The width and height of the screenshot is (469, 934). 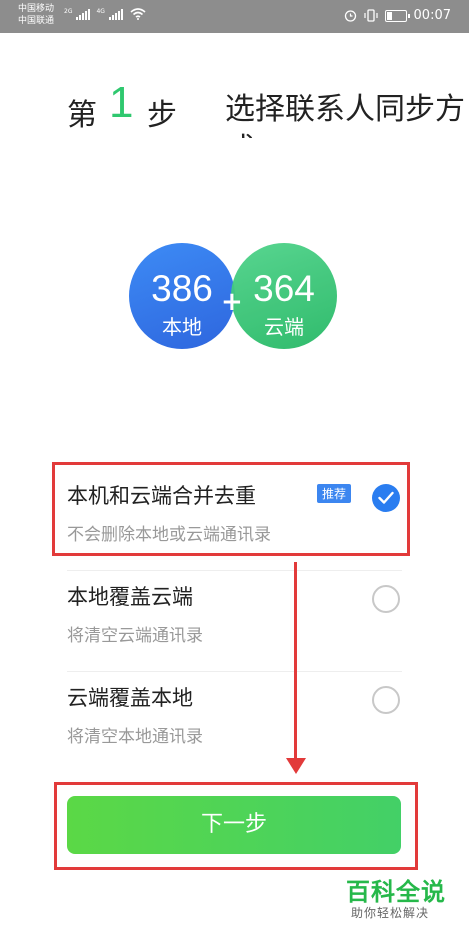 What do you see at coordinates (130, 698) in the screenshot?
I see `option-title: 云端覆盖本地` at bounding box center [130, 698].